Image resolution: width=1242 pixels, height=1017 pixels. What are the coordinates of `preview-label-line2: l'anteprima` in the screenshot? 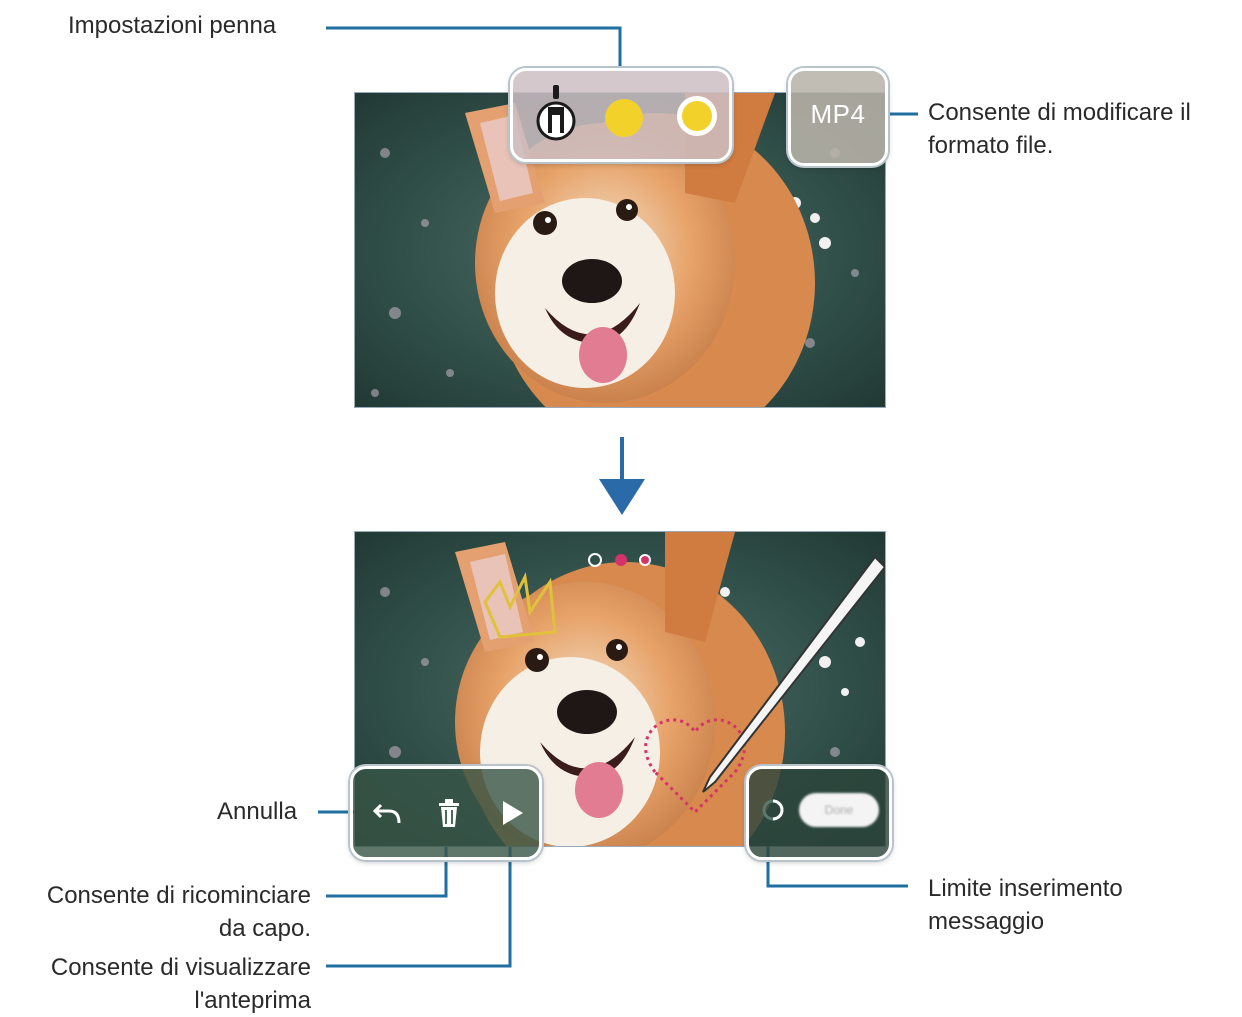 It's located at (252, 1000).